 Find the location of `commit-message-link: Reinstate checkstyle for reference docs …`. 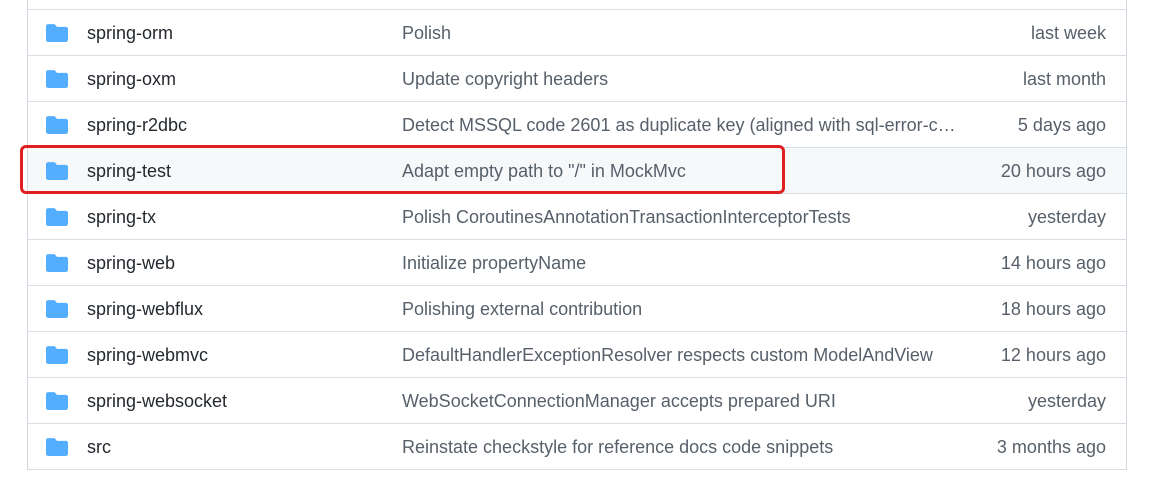

commit-message-link: Reinstate checkstyle for reference docs … is located at coordinates (683, 447).